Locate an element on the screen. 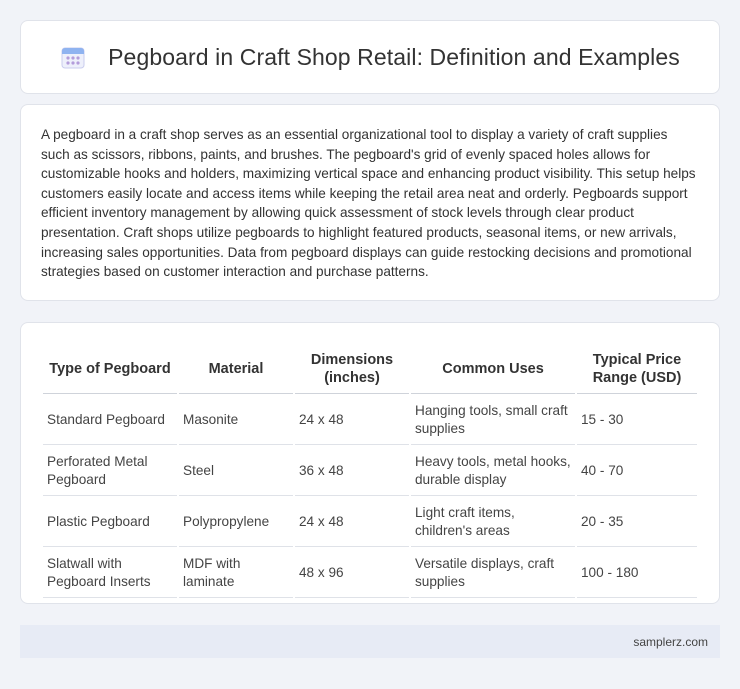 This screenshot has height=689, width=740. cell-price-range: 15 - 30 is located at coordinates (637, 420).